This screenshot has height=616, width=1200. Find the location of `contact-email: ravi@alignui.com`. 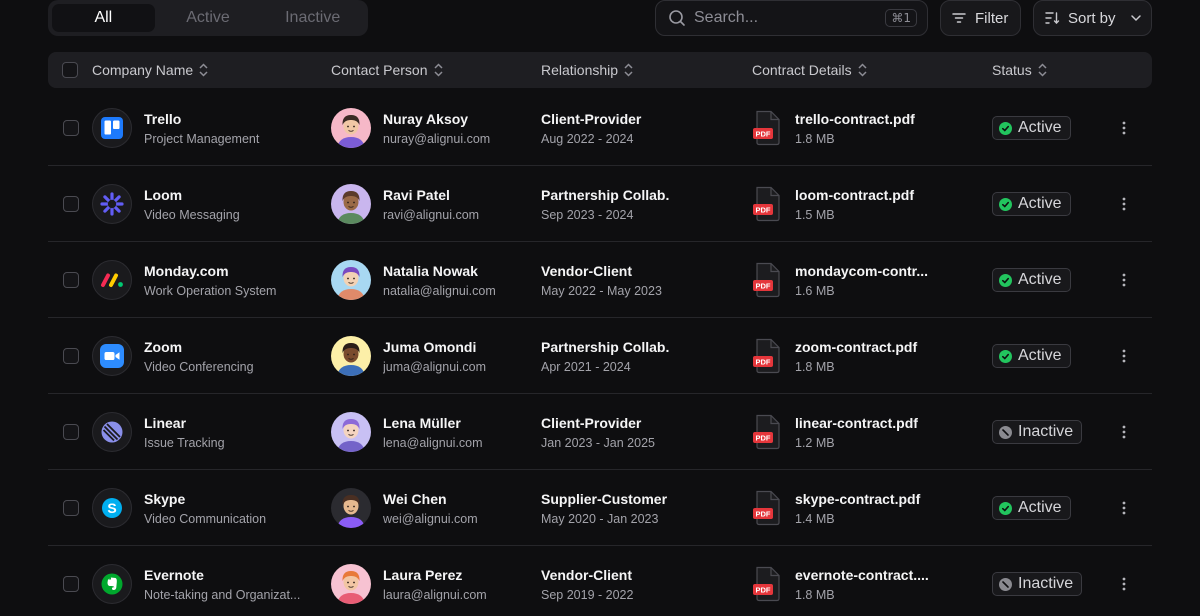

contact-email: ravi@alignui.com is located at coordinates (463, 215).